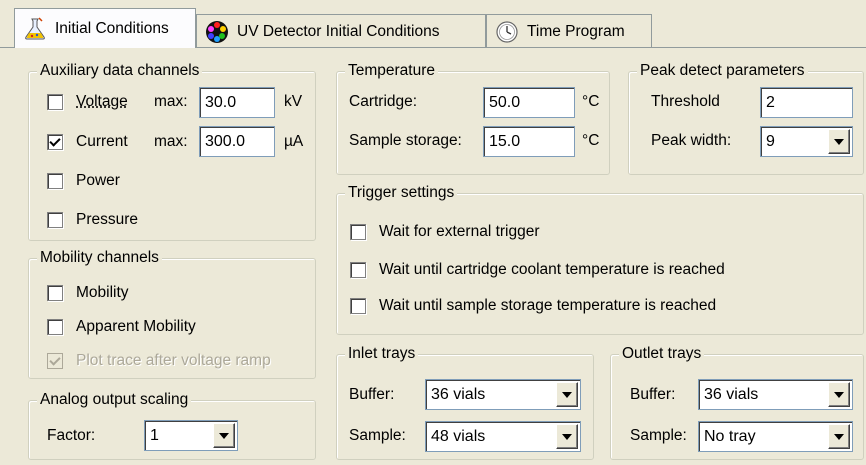 This screenshot has width=866, height=465. What do you see at coordinates (529, 102) in the screenshot?
I see `cartridge-temp-input: 50.0` at bounding box center [529, 102].